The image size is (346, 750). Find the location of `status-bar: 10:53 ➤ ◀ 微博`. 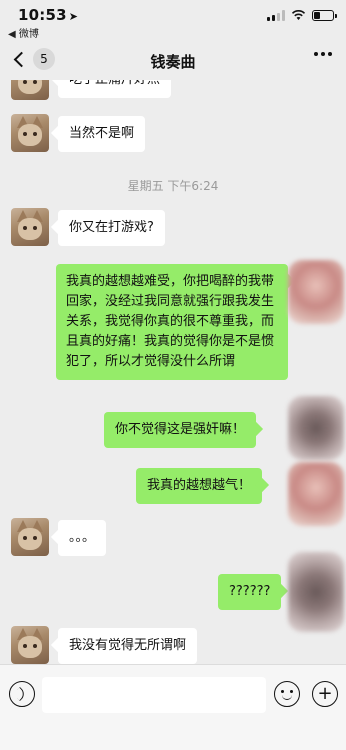

status-bar: 10:53 ➤ ◀ 微博 is located at coordinates (173, 20).